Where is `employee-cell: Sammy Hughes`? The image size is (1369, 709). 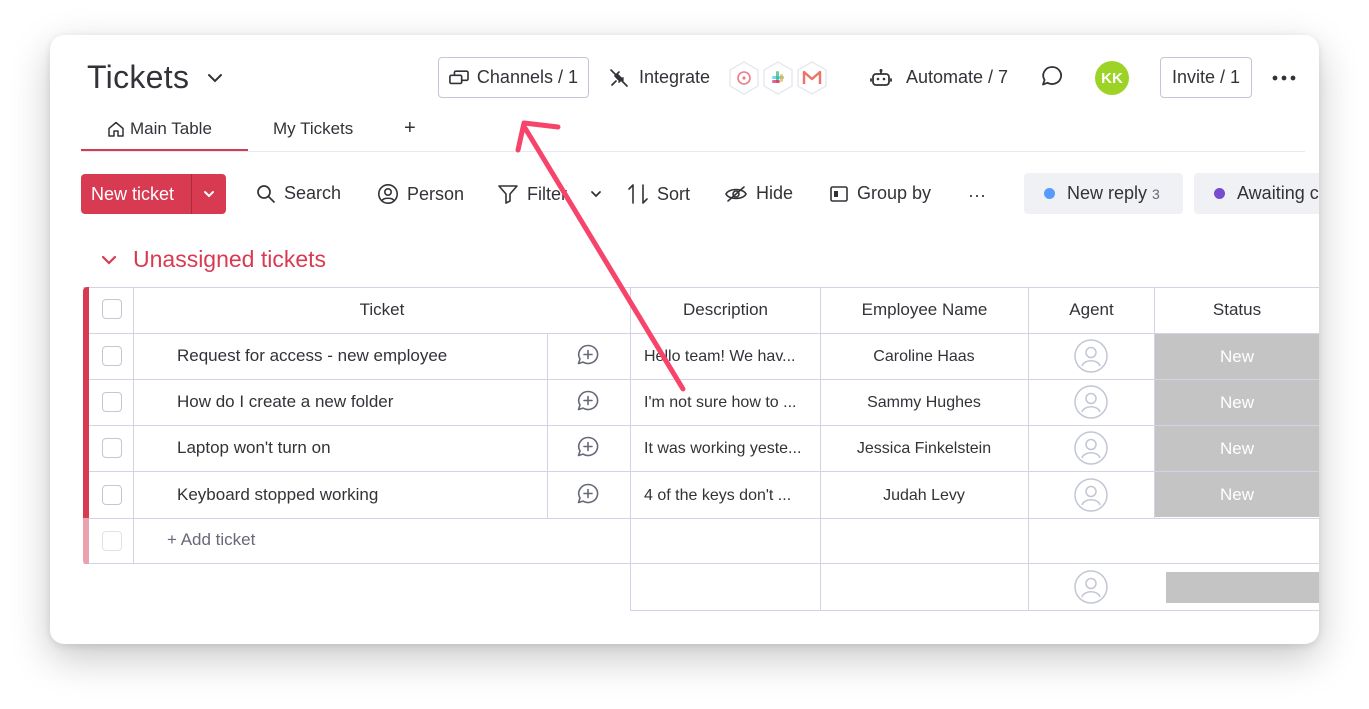
employee-cell: Sammy Hughes is located at coordinates (924, 403).